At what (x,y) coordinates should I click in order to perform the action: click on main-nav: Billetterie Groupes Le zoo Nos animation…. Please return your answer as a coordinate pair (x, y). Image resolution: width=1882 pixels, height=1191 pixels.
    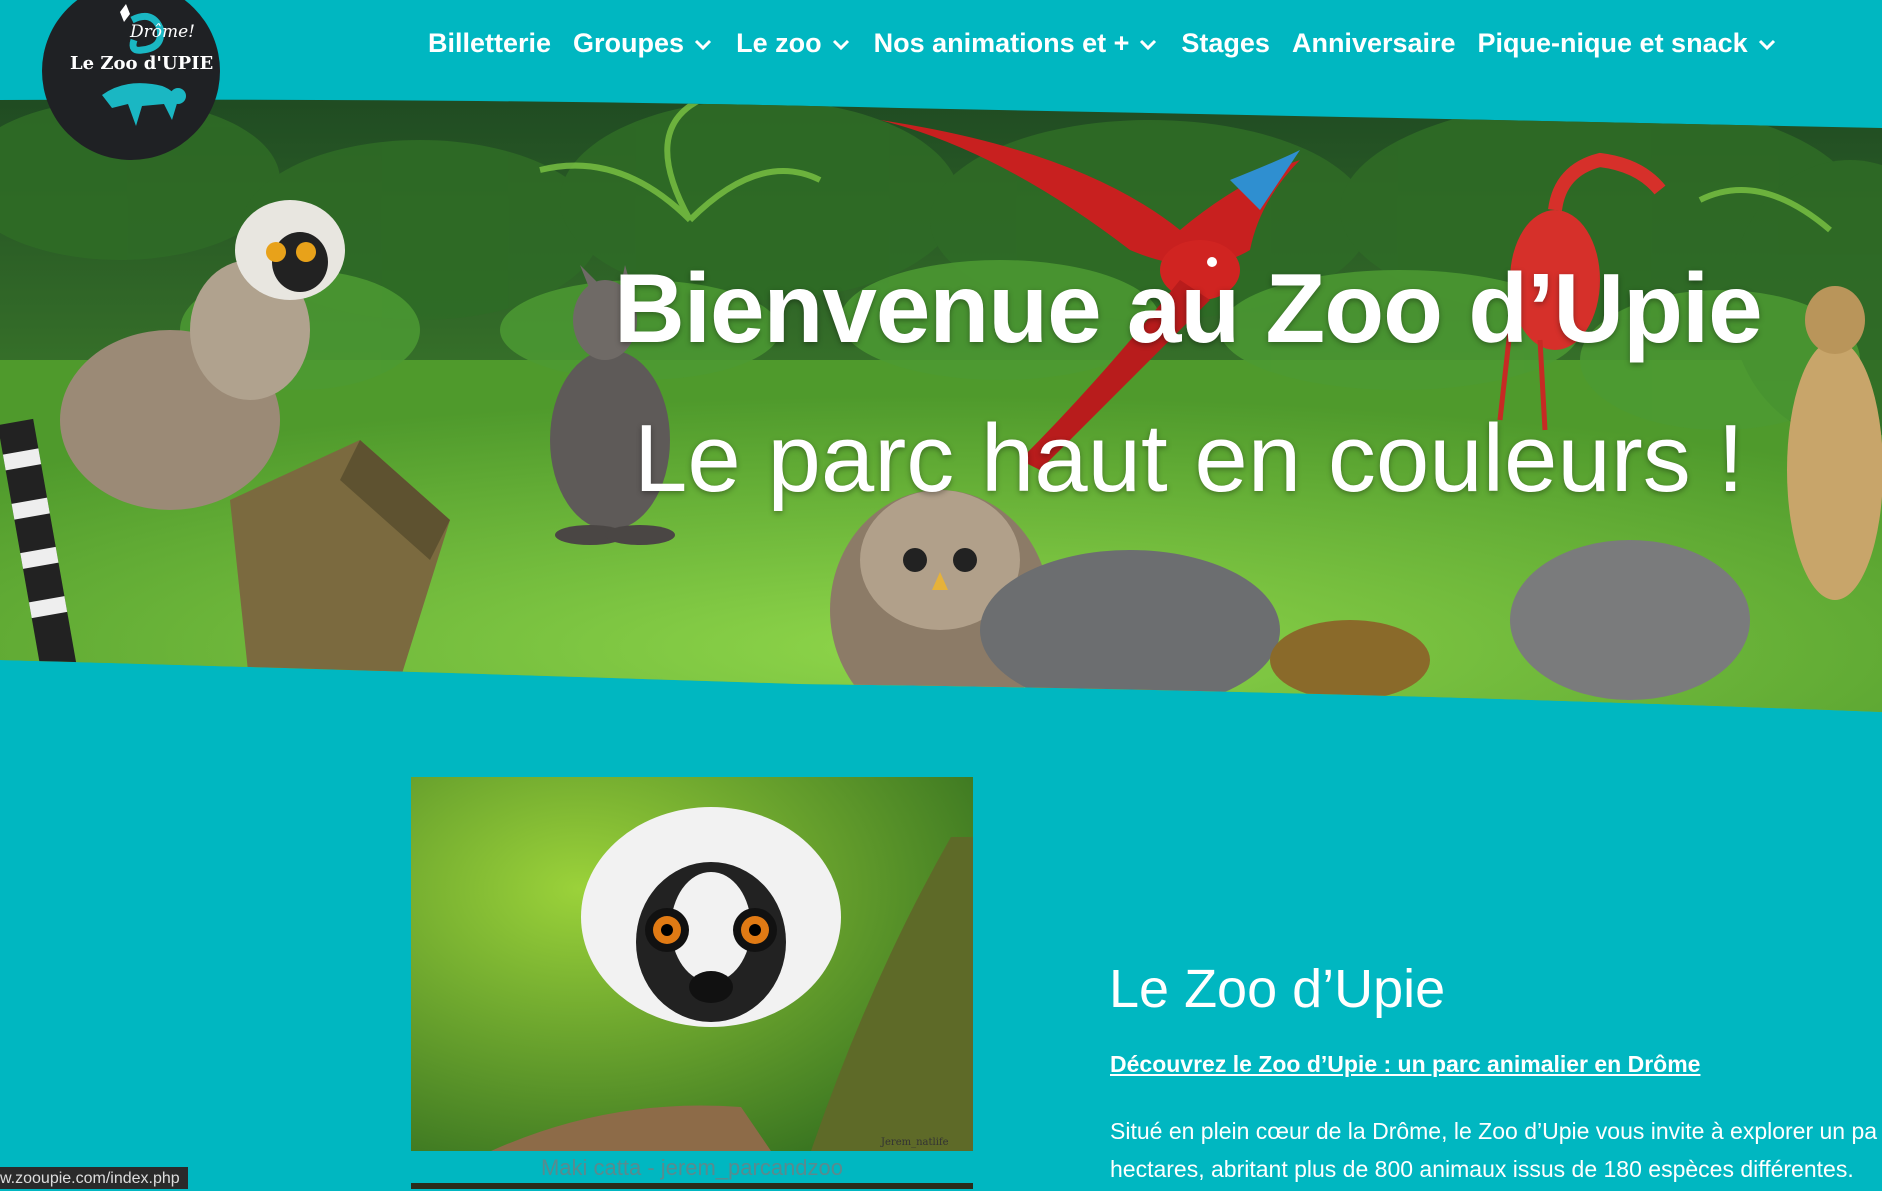
    Looking at the image, I should click on (1103, 43).